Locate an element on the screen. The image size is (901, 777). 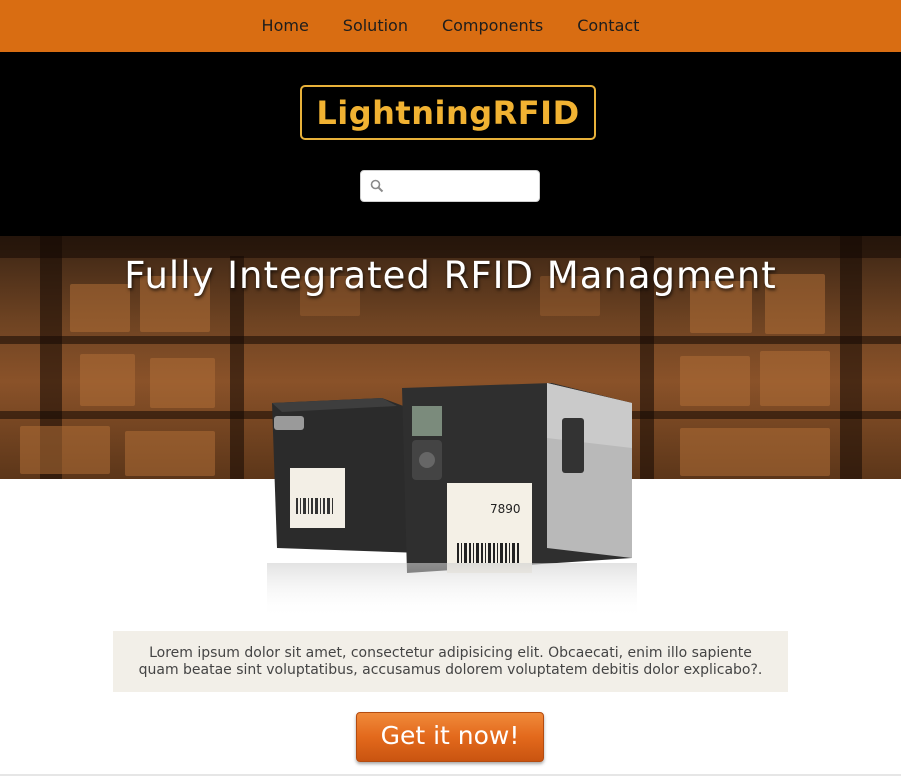
hero-title: Fully Integrated RFID Managment is located at coordinates (450, 275).